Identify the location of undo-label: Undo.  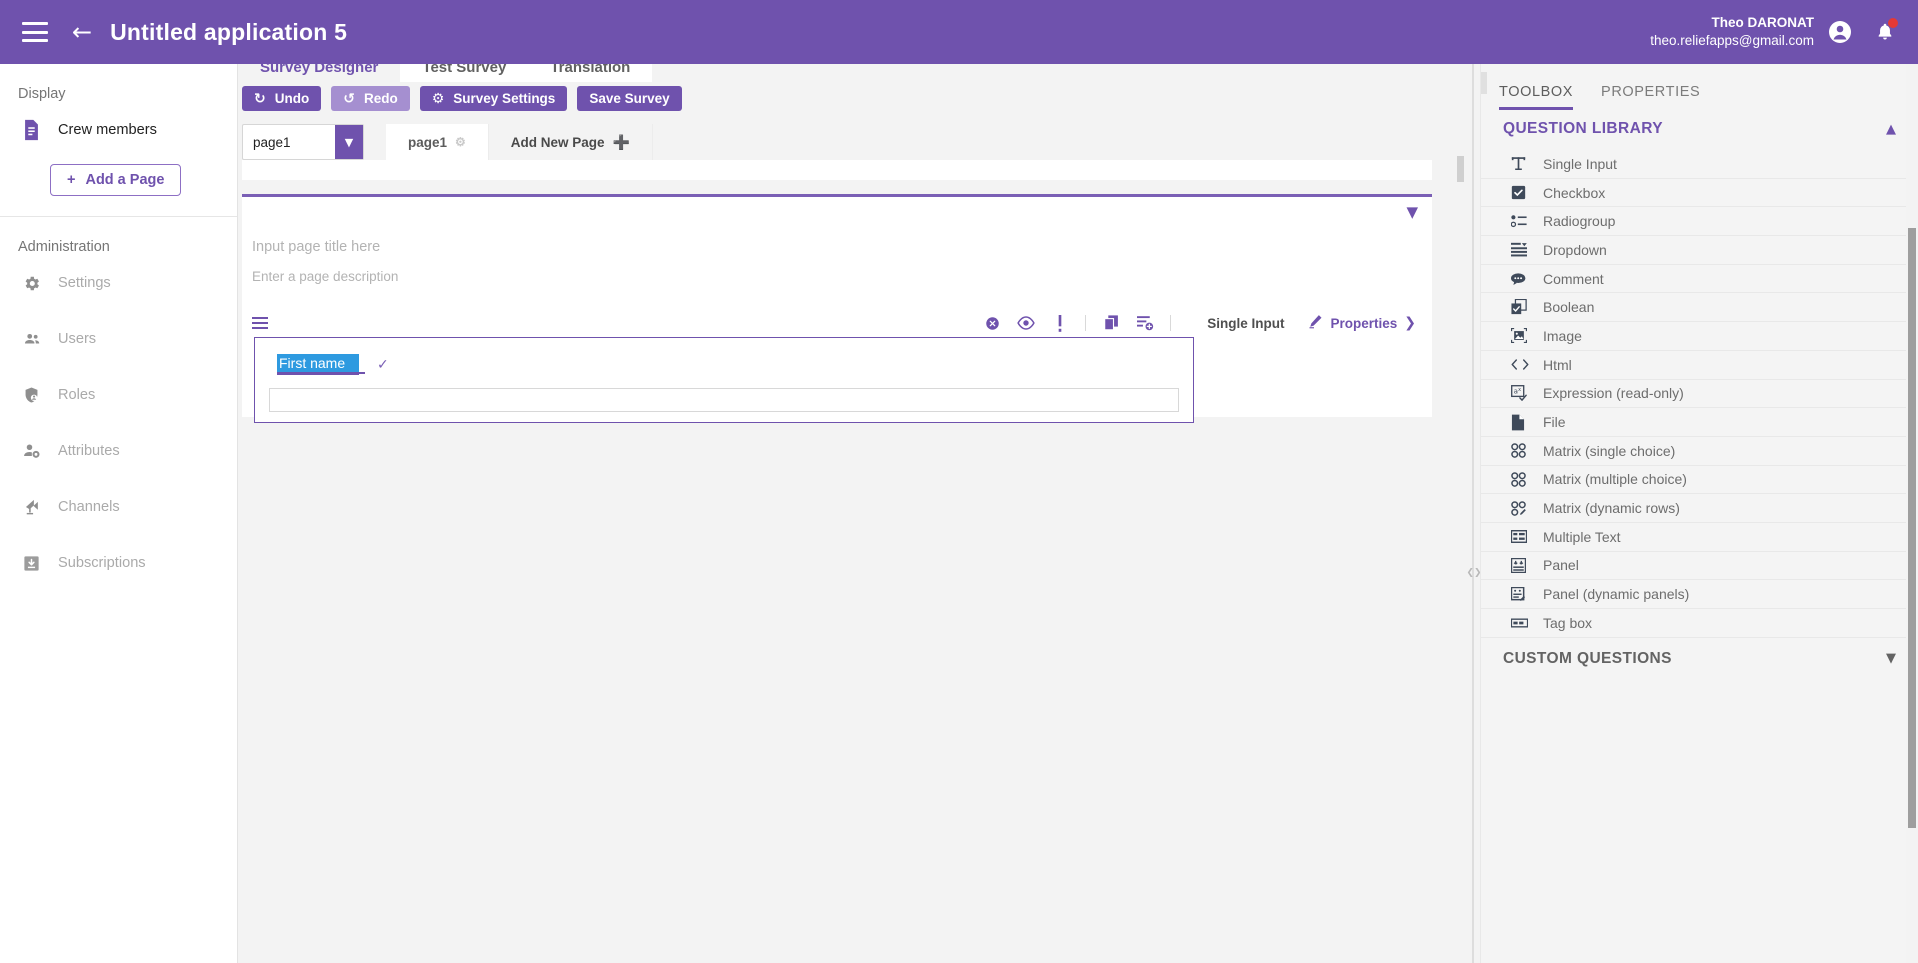
(292, 98).